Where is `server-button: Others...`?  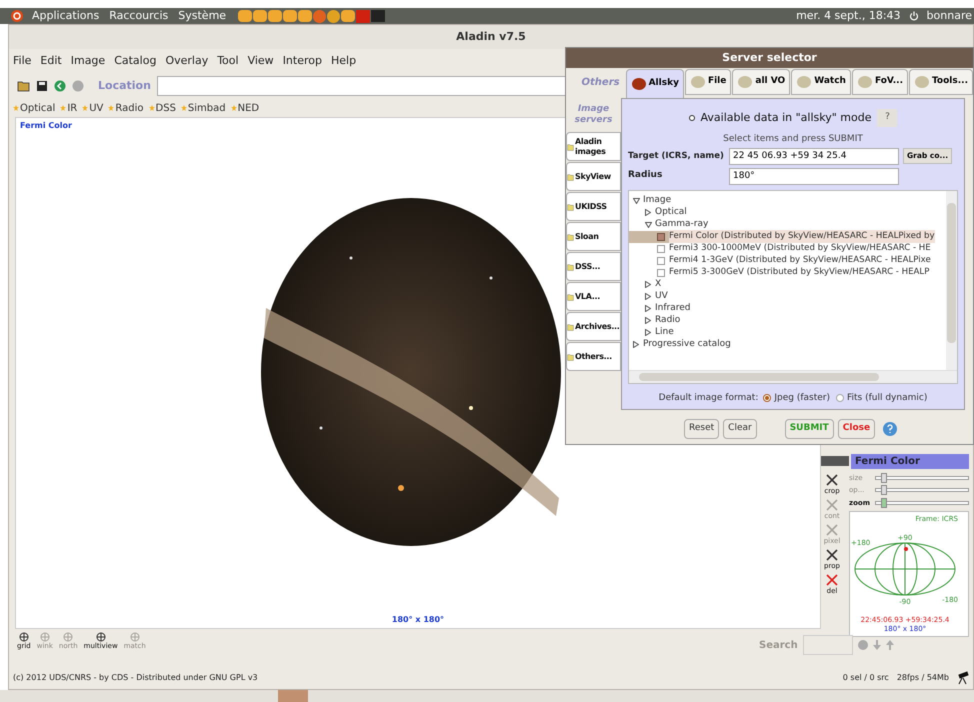
server-button: Others... is located at coordinates (593, 356).